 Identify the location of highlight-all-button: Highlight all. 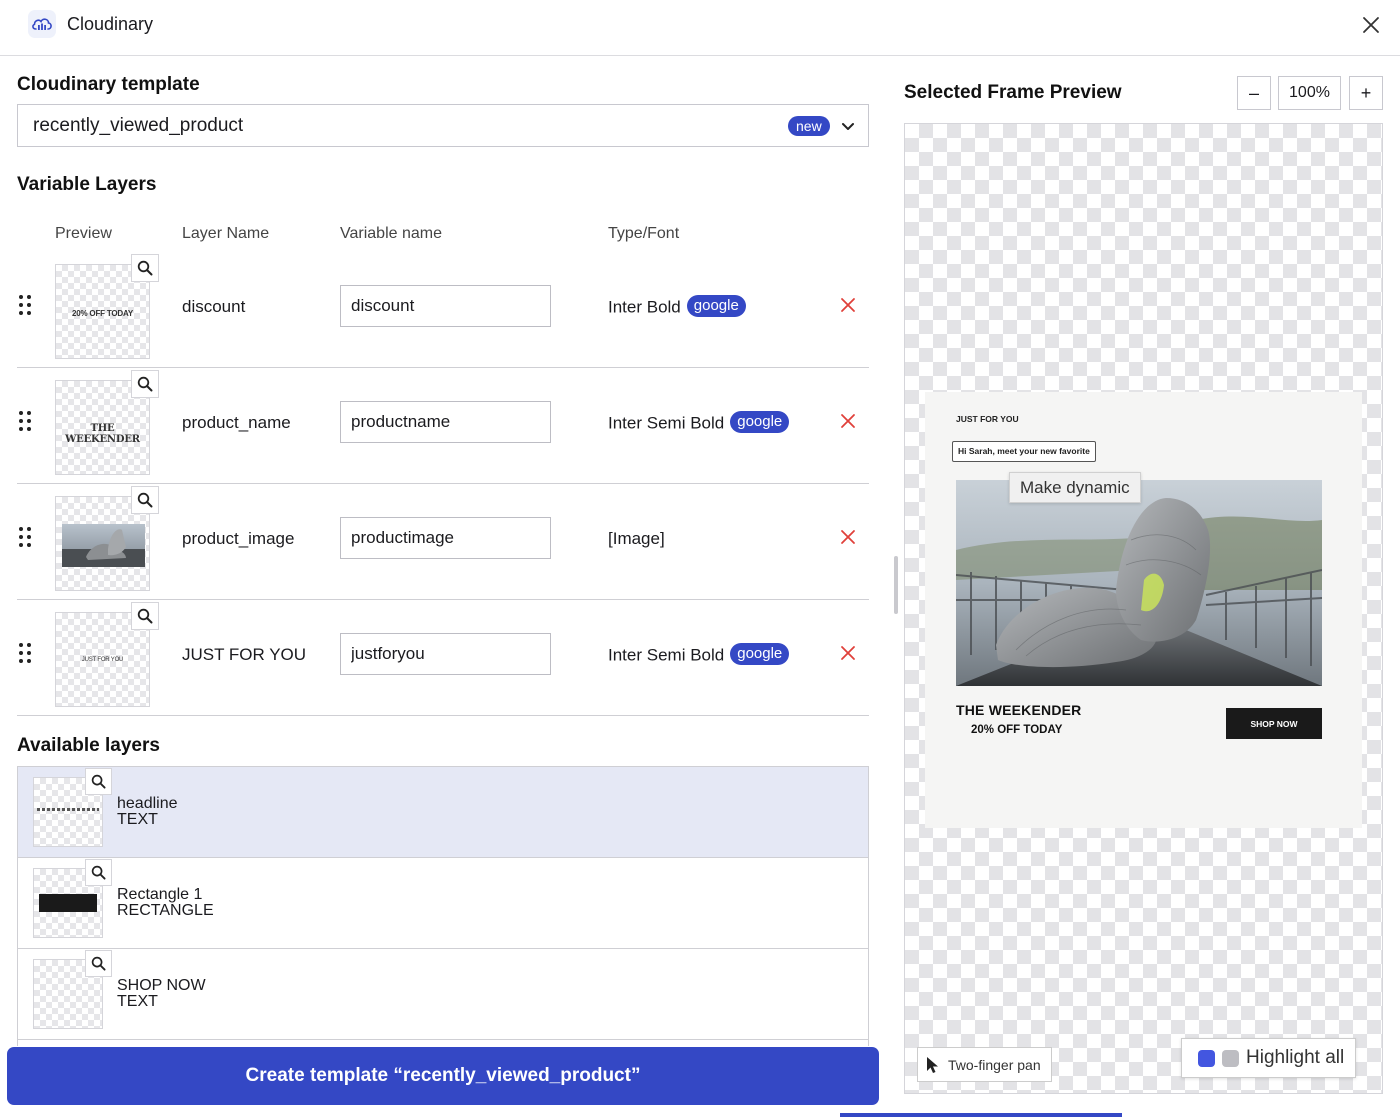
(1268, 1058).